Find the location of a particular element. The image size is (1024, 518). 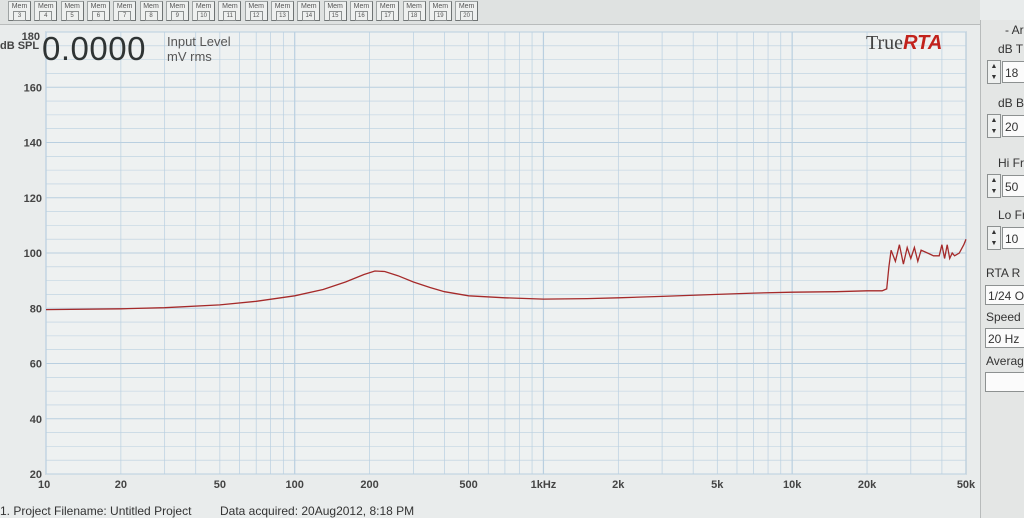

memory-button-number: 12 is located at coordinates (256, 16).